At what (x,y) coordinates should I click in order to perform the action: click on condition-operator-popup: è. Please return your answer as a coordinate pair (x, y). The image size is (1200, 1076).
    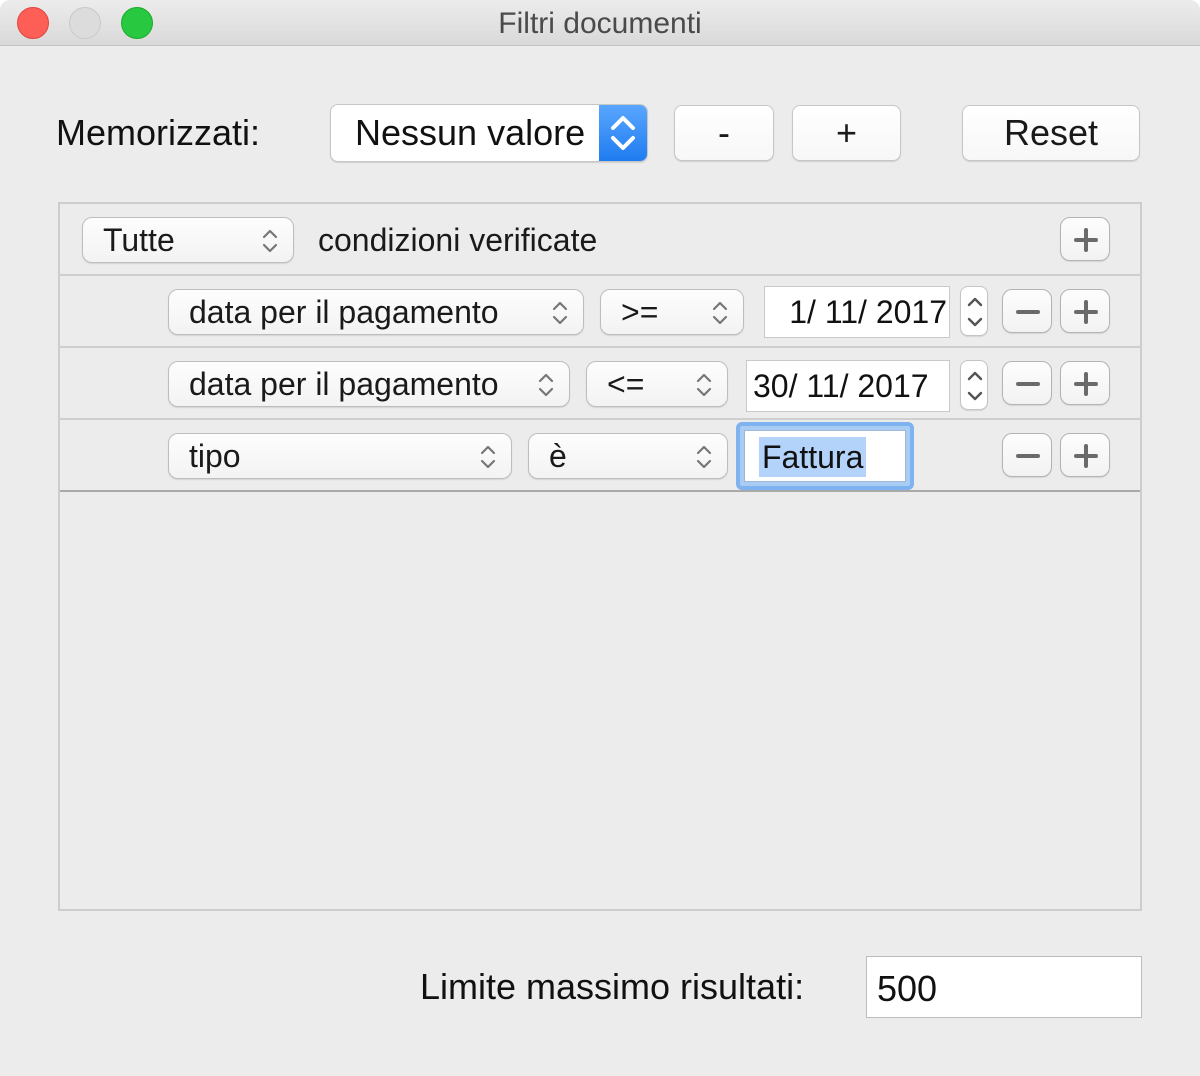
    Looking at the image, I should click on (628, 456).